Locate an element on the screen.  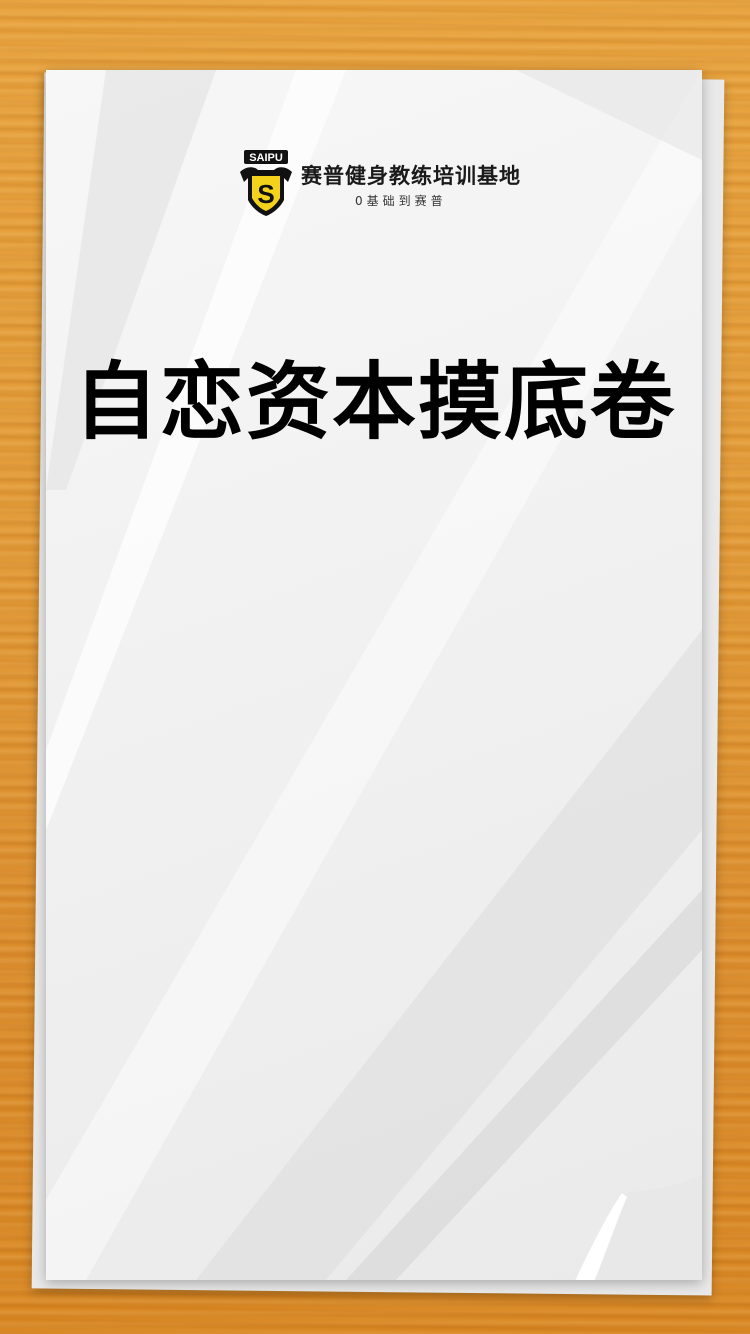
logo-emblem-letter: S is located at coordinates (265, 194).